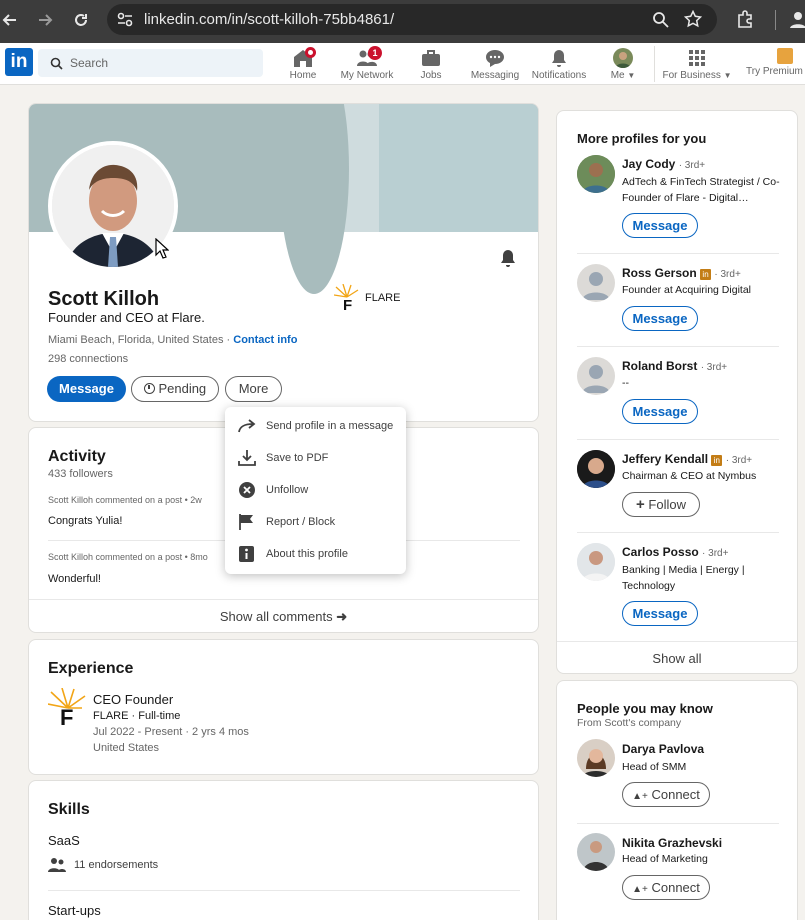 The image size is (805, 920). What do you see at coordinates (269, 19) in the screenshot?
I see `url-text: linkedin.com/in/scott-killoh-75bb4861/` at bounding box center [269, 19].